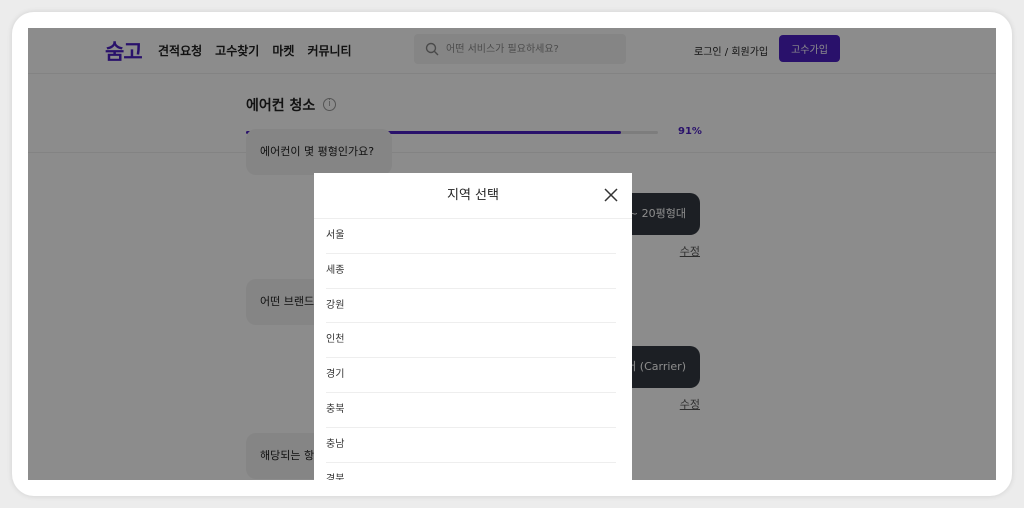 The height and width of the screenshot is (508, 1024). I want to click on region-item-seoul: 서울, so click(471, 236).